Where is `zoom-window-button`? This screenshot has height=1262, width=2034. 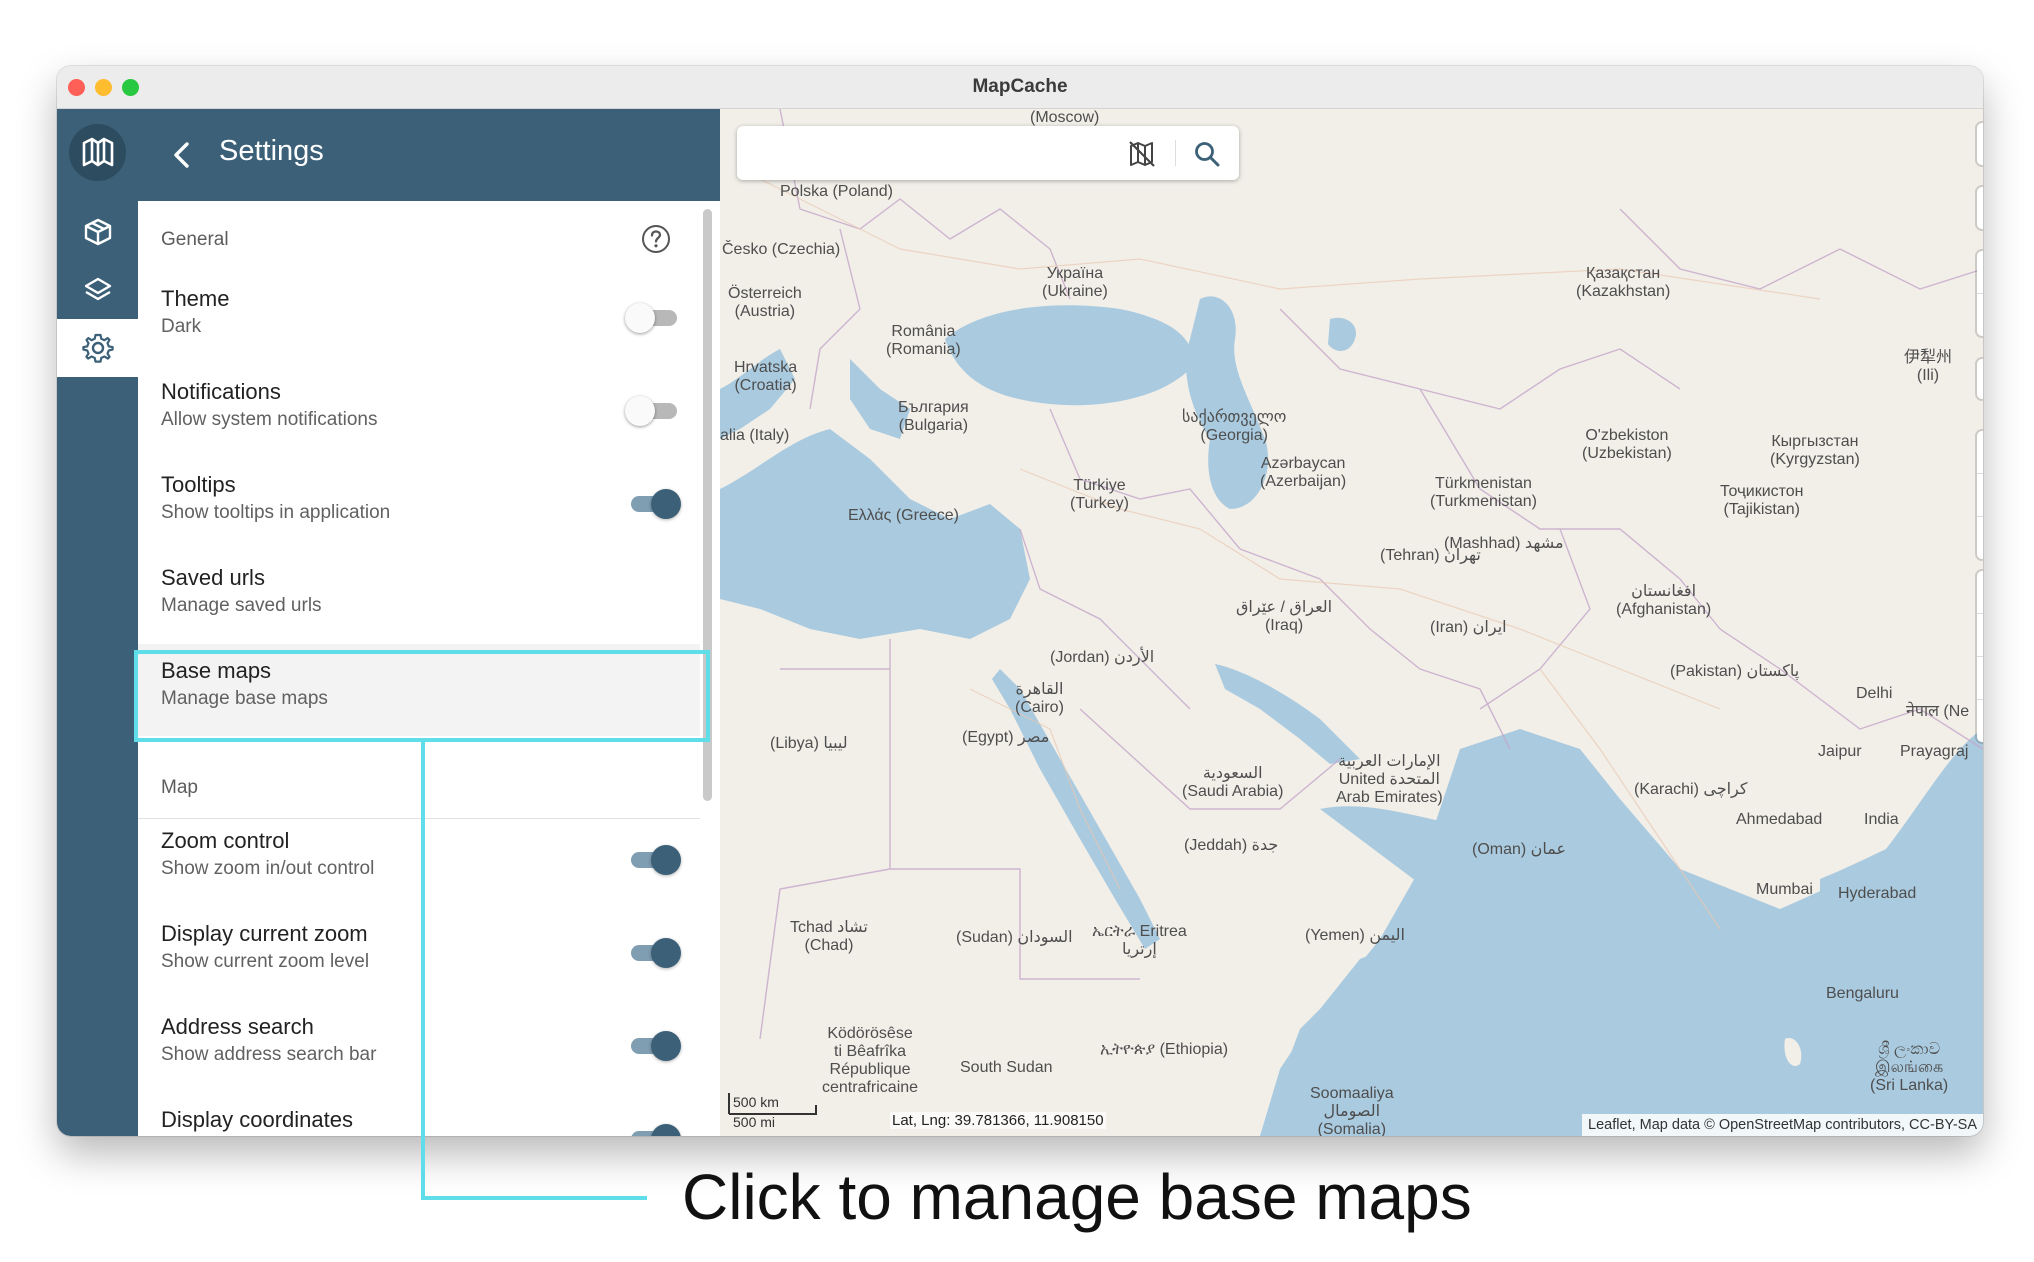 zoom-window-button is located at coordinates (130, 87).